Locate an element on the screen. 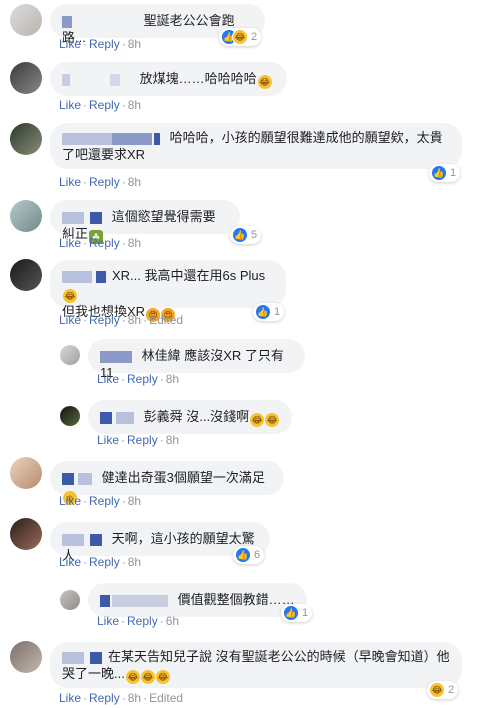 The width and height of the screenshot is (493, 708). comment-bubble: XR... 我高中還在用6s Plus😂 但我也想換XR 😍 😍 is located at coordinates (168, 291).